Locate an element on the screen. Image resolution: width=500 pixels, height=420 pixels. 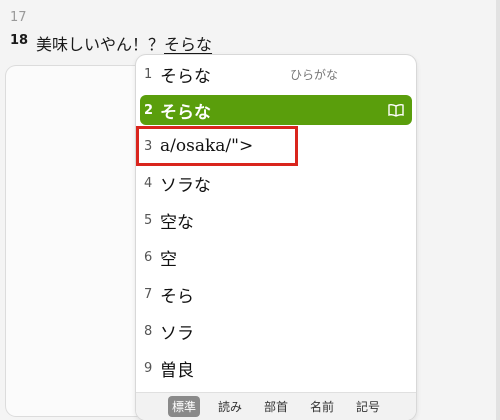
candidate-6: 6 空 is located at coordinates (276, 257).